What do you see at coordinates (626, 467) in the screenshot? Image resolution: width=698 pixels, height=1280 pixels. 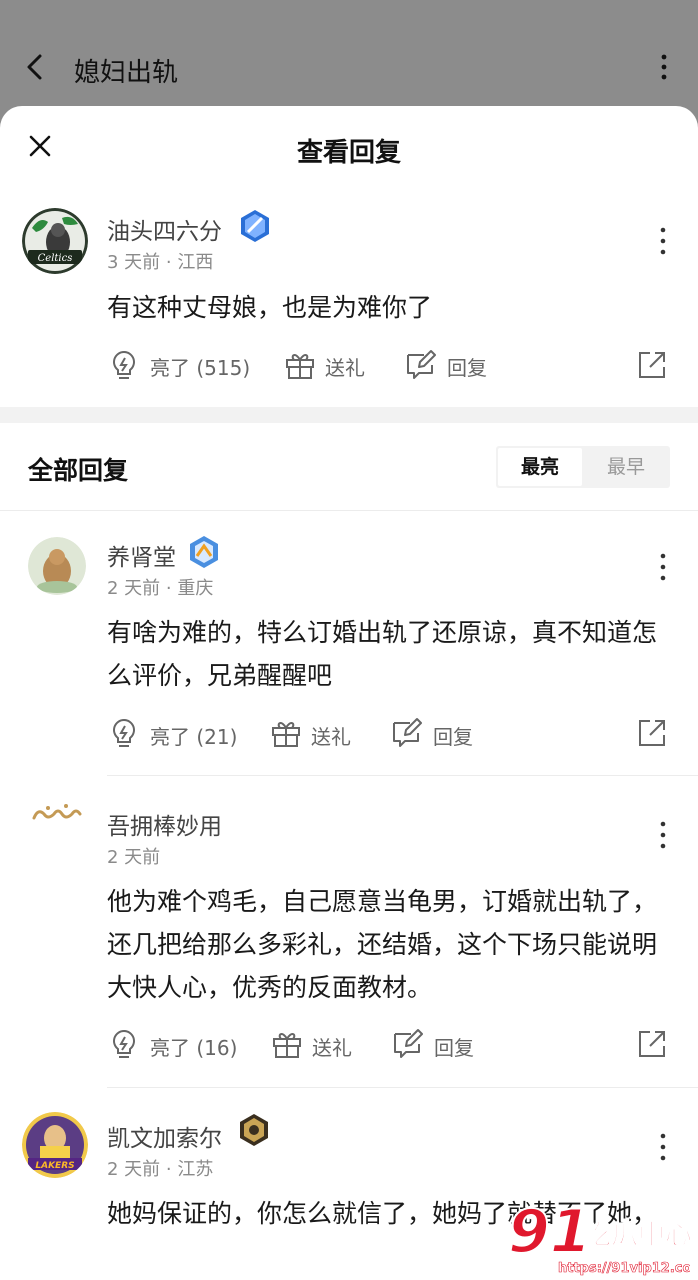 I see `sort-earliest-tab: 最早` at bounding box center [626, 467].